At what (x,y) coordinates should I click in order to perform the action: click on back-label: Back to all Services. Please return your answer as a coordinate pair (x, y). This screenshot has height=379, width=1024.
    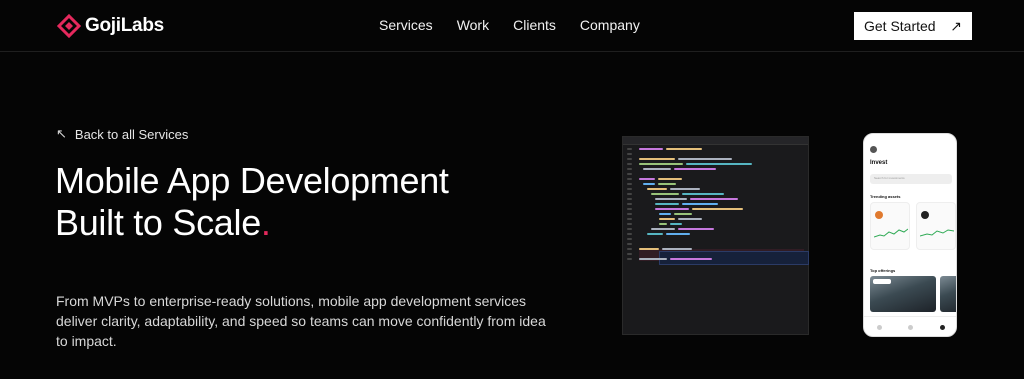
    Looking at the image, I should click on (131, 134).